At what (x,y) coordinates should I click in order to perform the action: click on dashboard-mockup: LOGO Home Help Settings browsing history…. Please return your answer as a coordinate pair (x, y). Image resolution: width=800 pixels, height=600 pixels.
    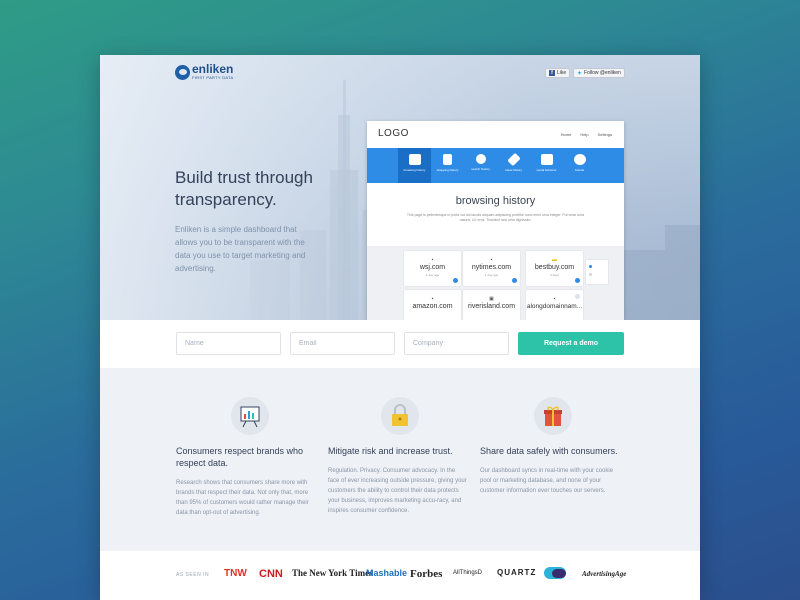
    Looking at the image, I should click on (495, 220).